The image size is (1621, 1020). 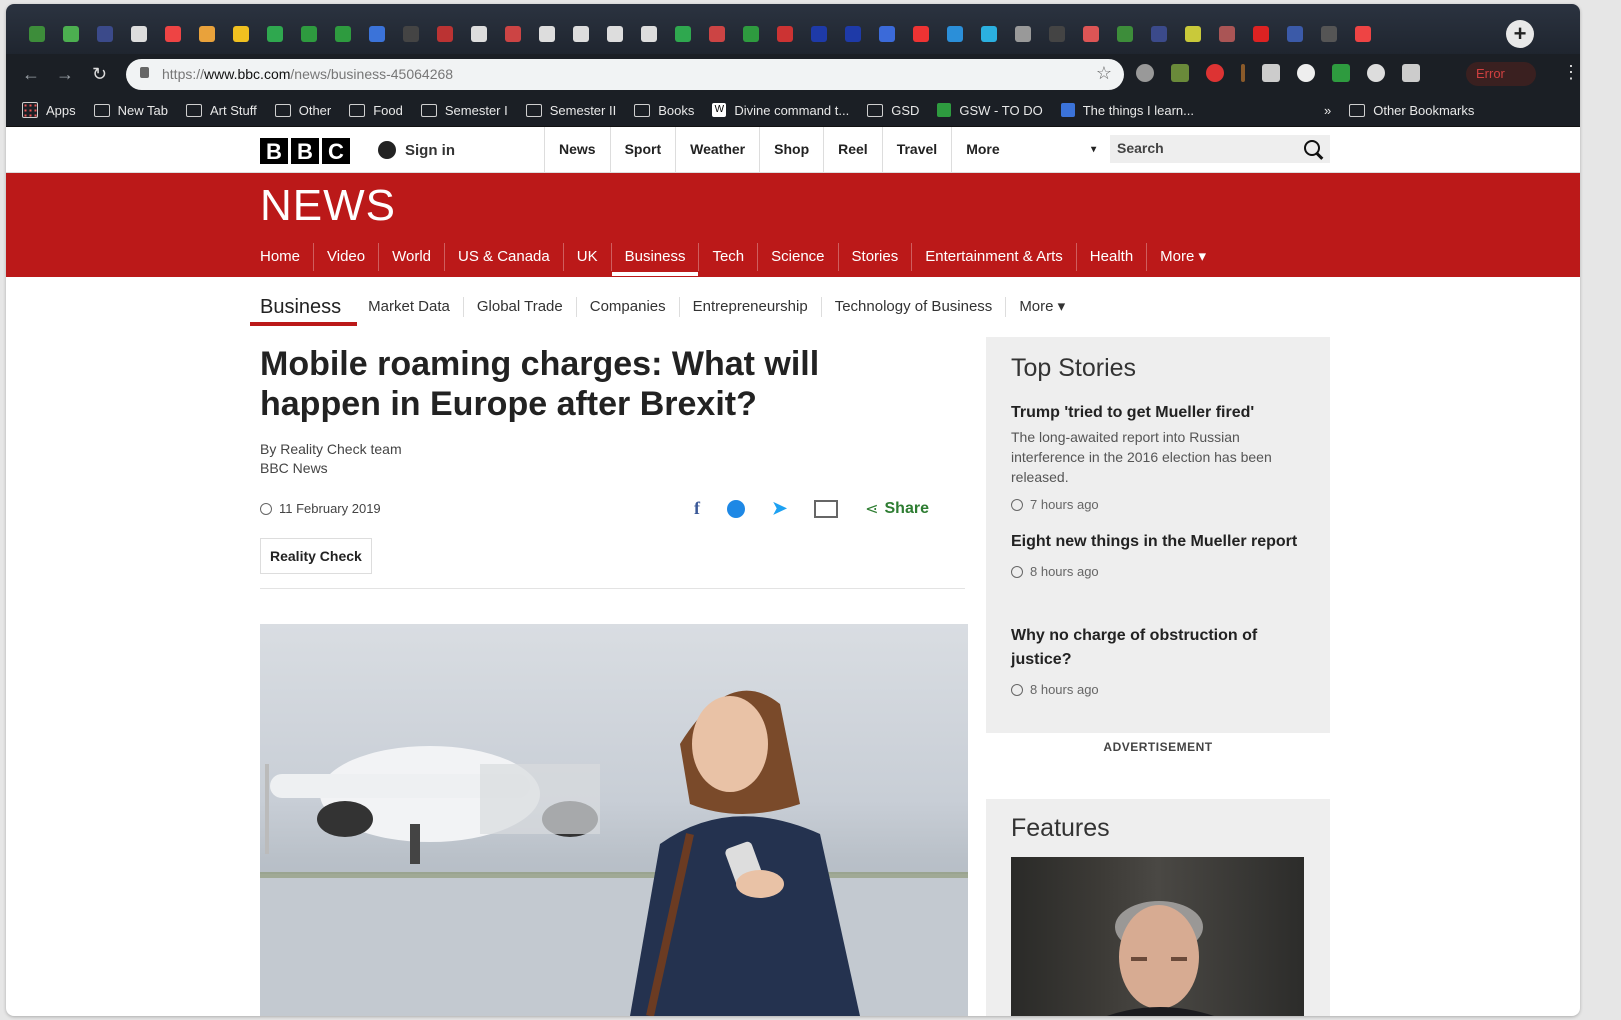 I want to click on bookmark-item: Books, so click(x=664, y=110).